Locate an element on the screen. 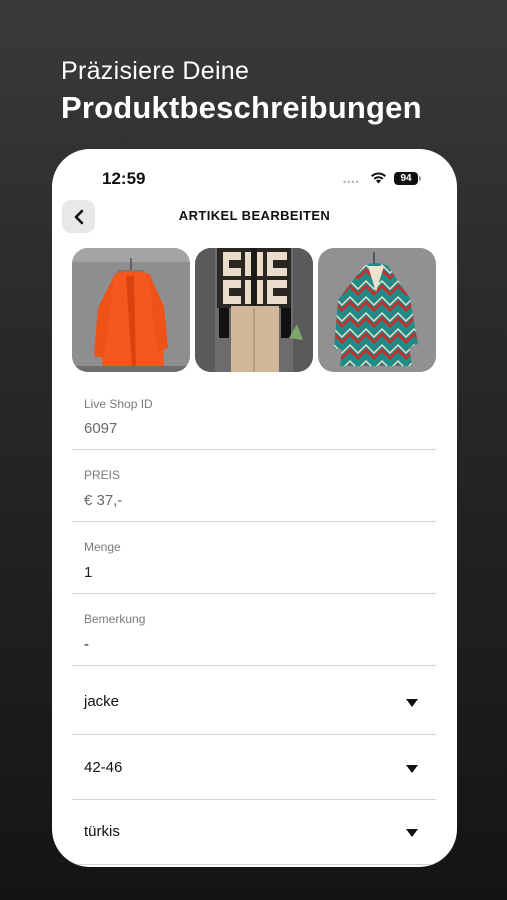  color-select: türkis is located at coordinates (254, 832).